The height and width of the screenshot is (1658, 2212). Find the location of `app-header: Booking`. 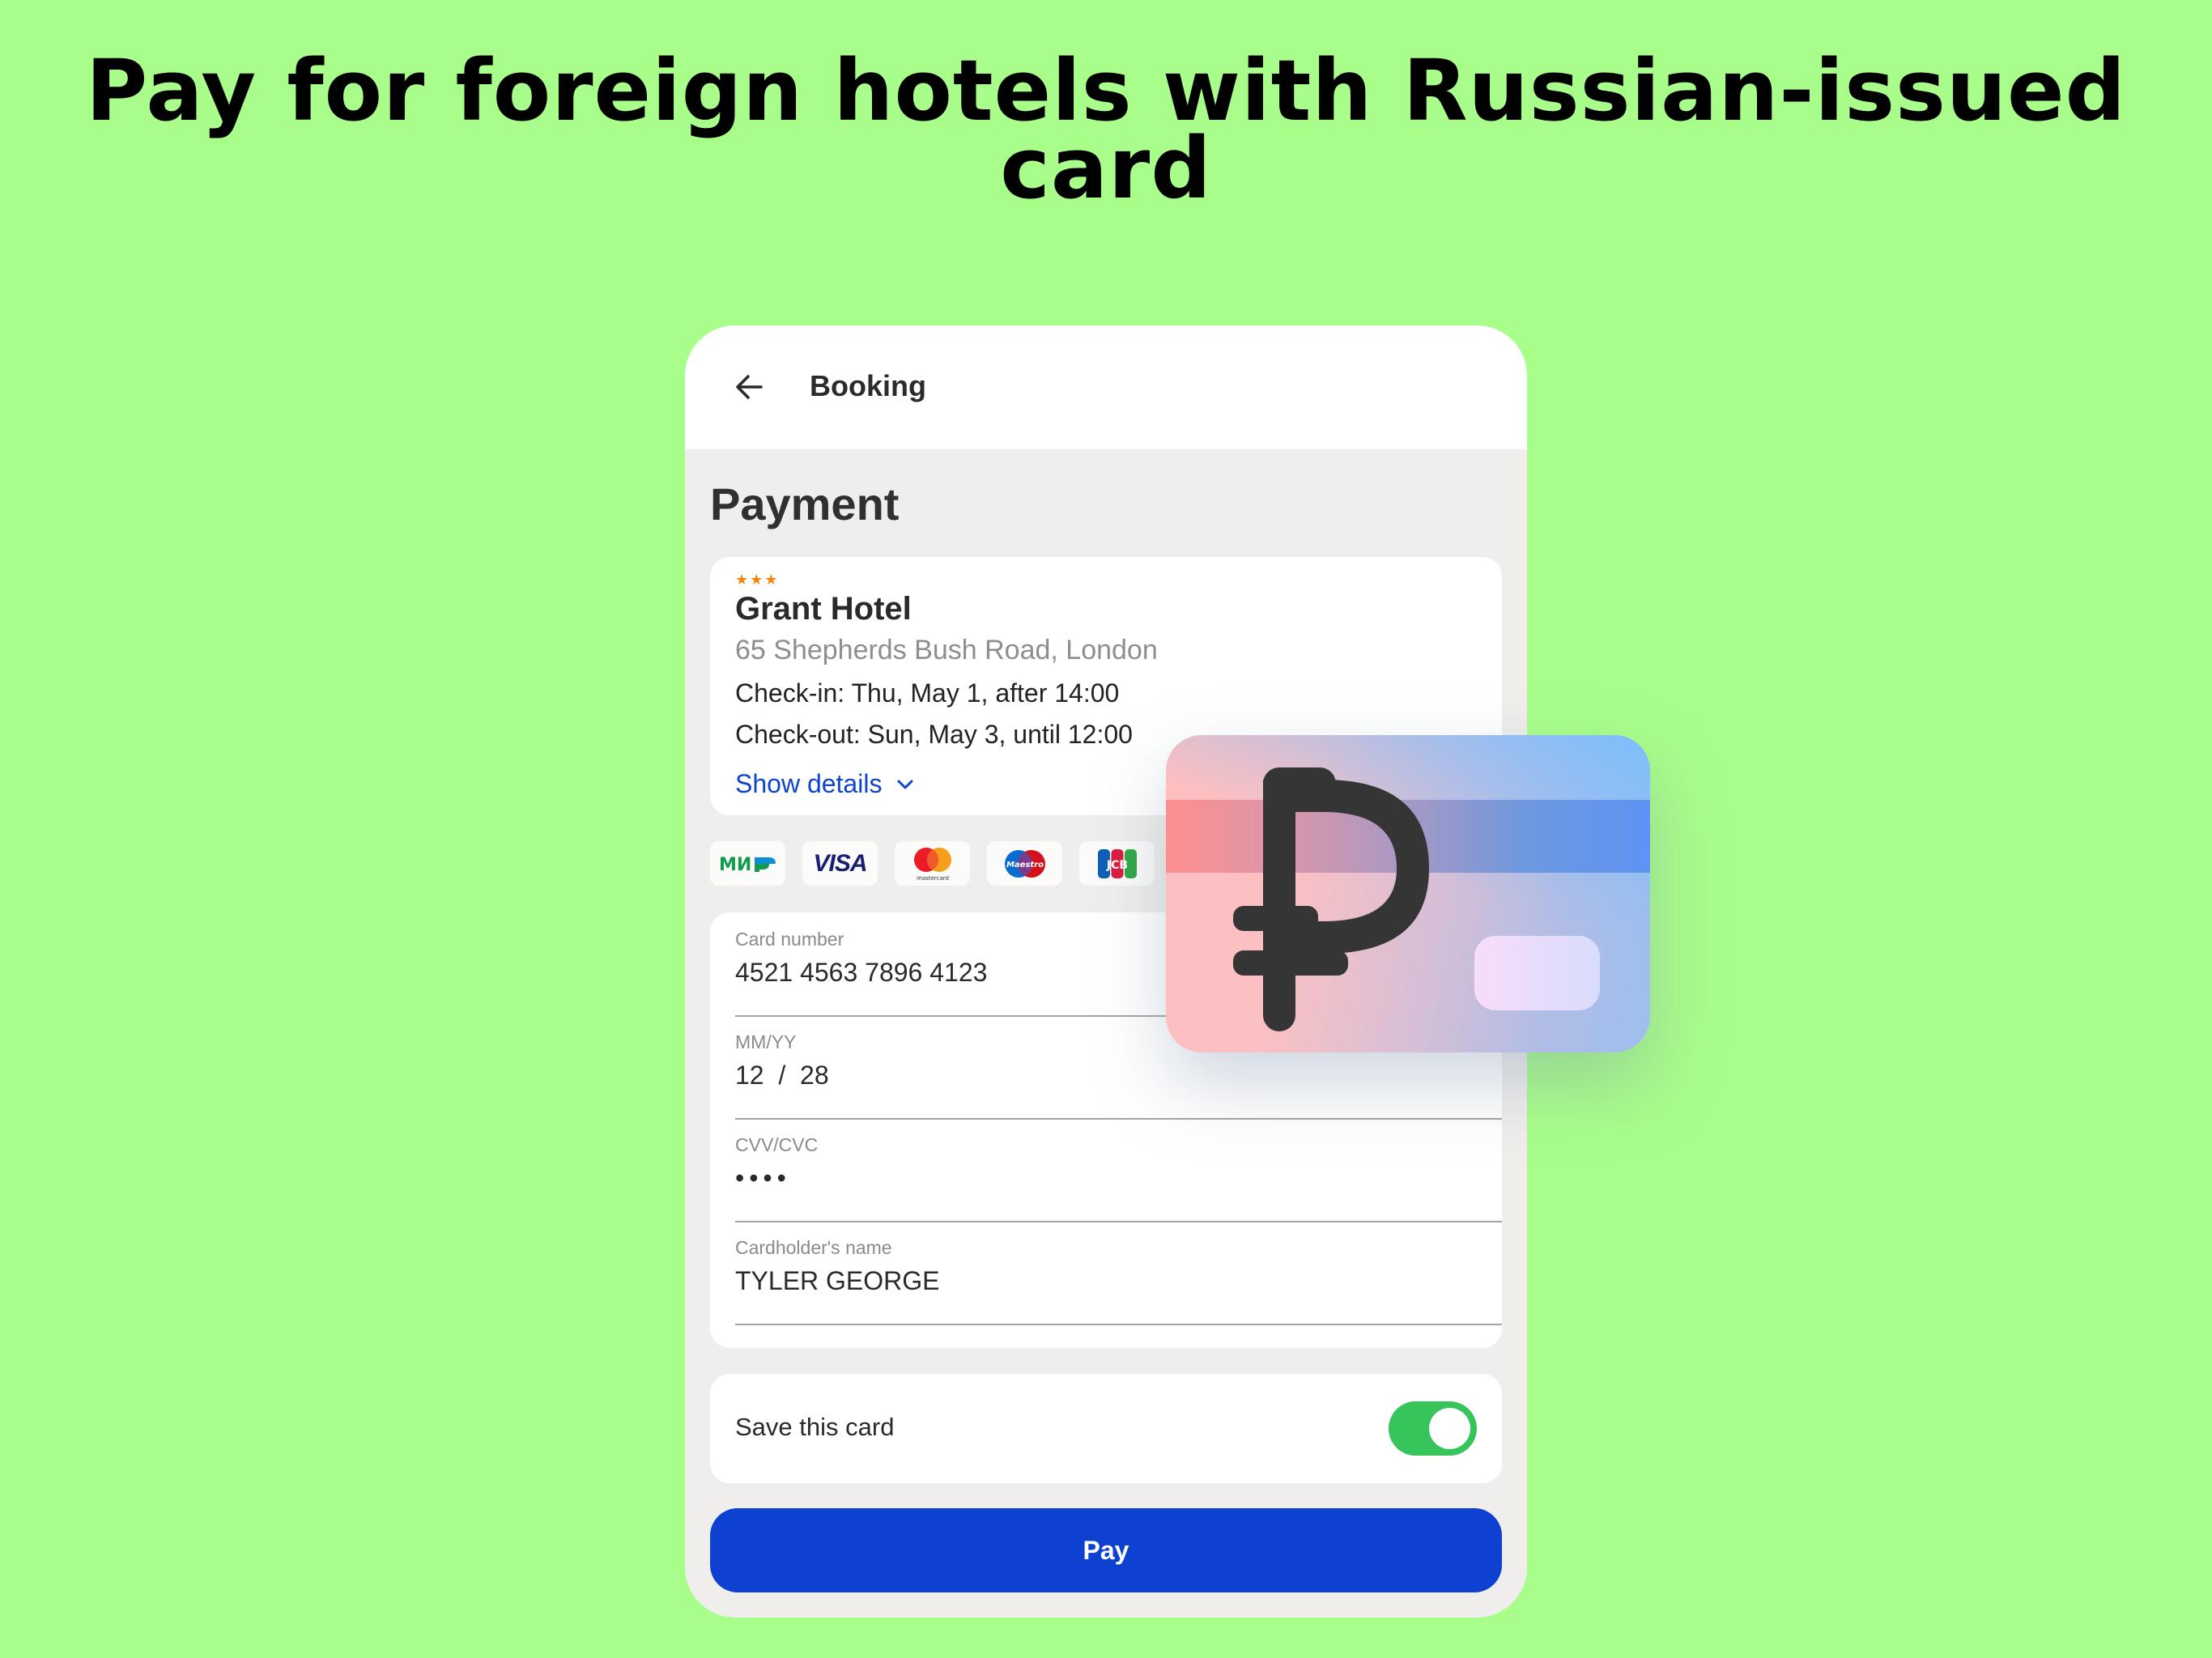

app-header: Booking is located at coordinates (1106, 387).